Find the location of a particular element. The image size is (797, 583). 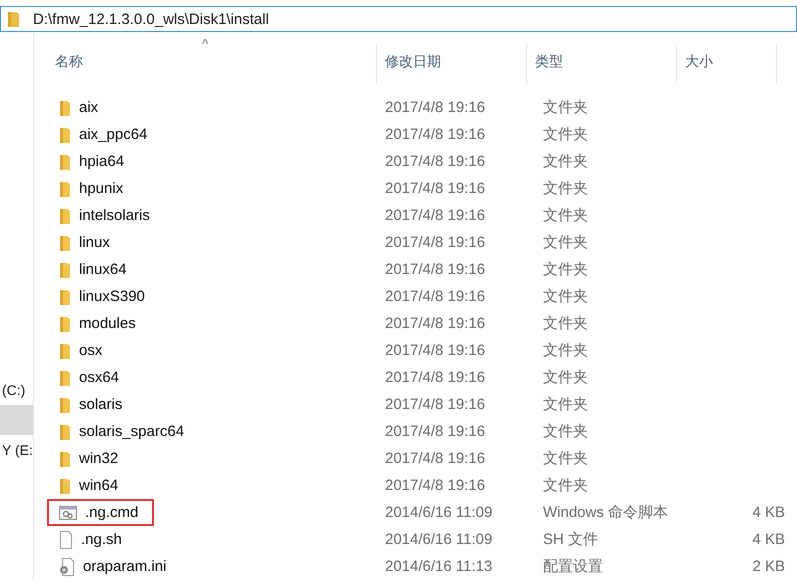

file-name: linuxS390 is located at coordinates (112, 296).